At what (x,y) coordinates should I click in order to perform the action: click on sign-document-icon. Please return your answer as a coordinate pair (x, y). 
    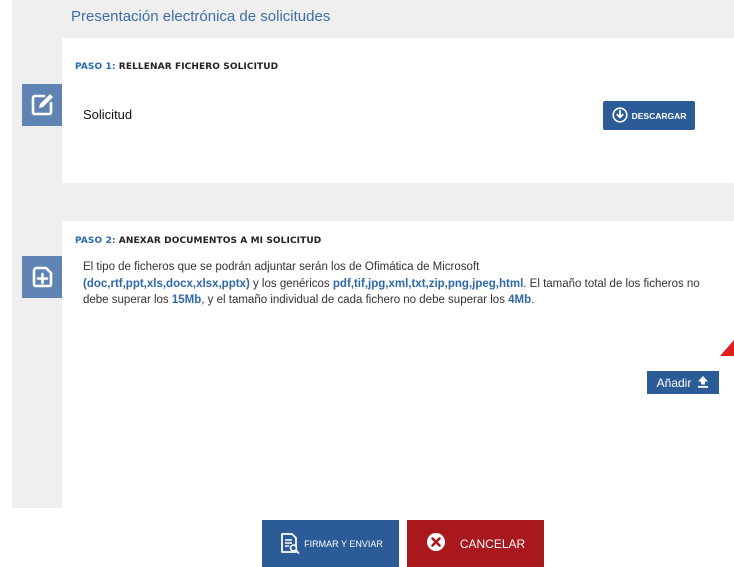
    Looking at the image, I should click on (289, 544).